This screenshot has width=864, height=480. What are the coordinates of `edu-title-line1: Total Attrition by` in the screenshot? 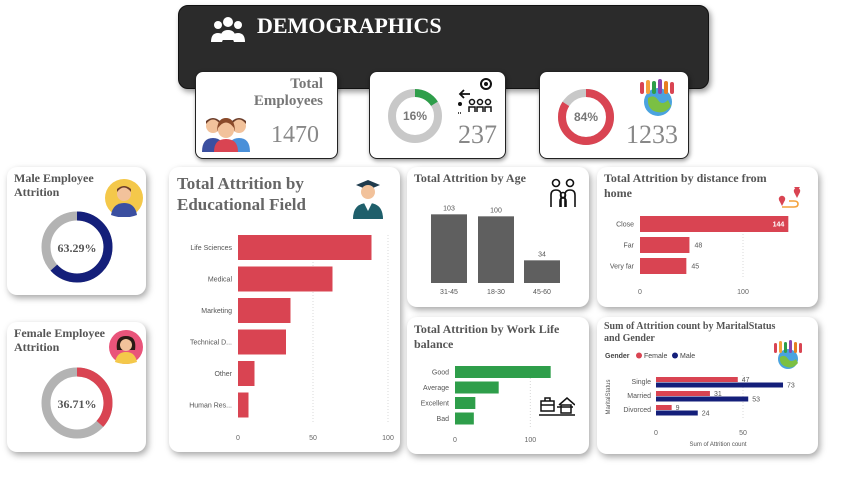 It's located at (240, 183).